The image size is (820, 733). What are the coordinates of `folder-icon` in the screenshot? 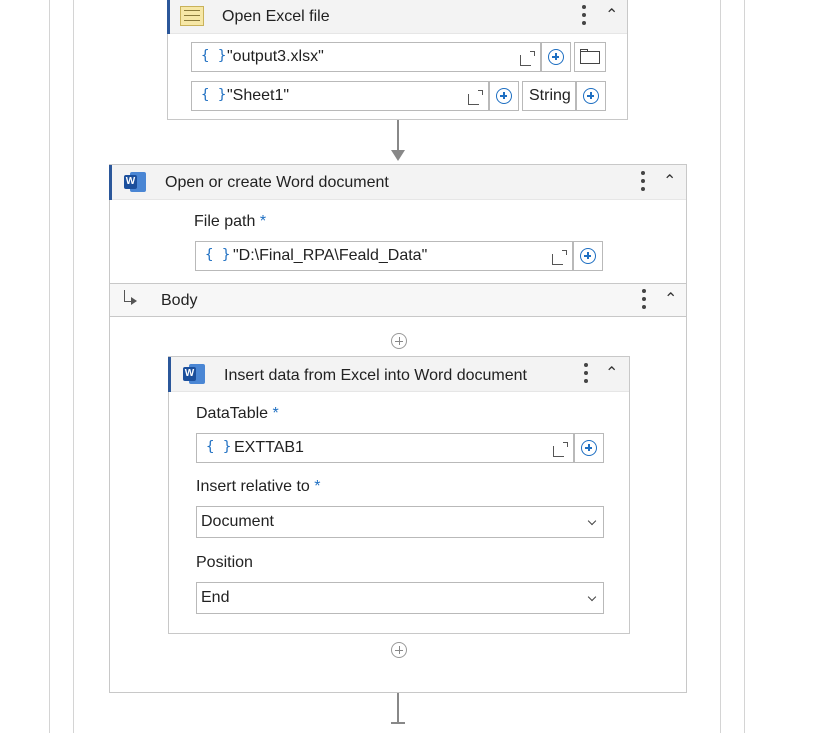 It's located at (590, 57).